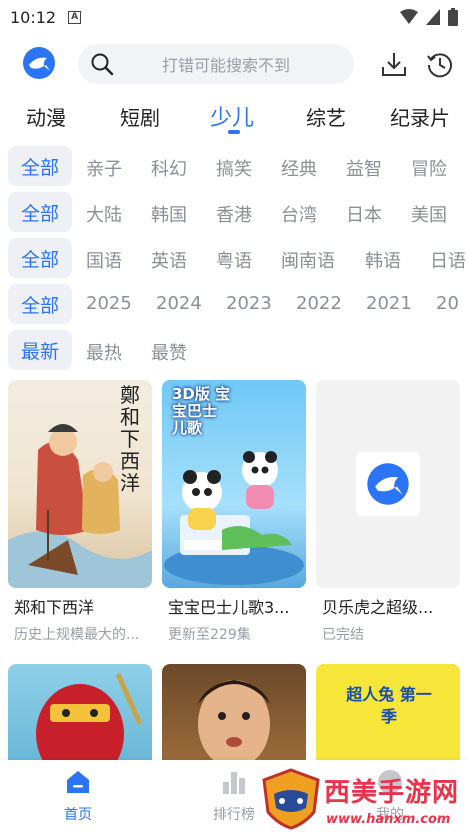  I want to click on filter-option: 亲子, so click(104, 168).